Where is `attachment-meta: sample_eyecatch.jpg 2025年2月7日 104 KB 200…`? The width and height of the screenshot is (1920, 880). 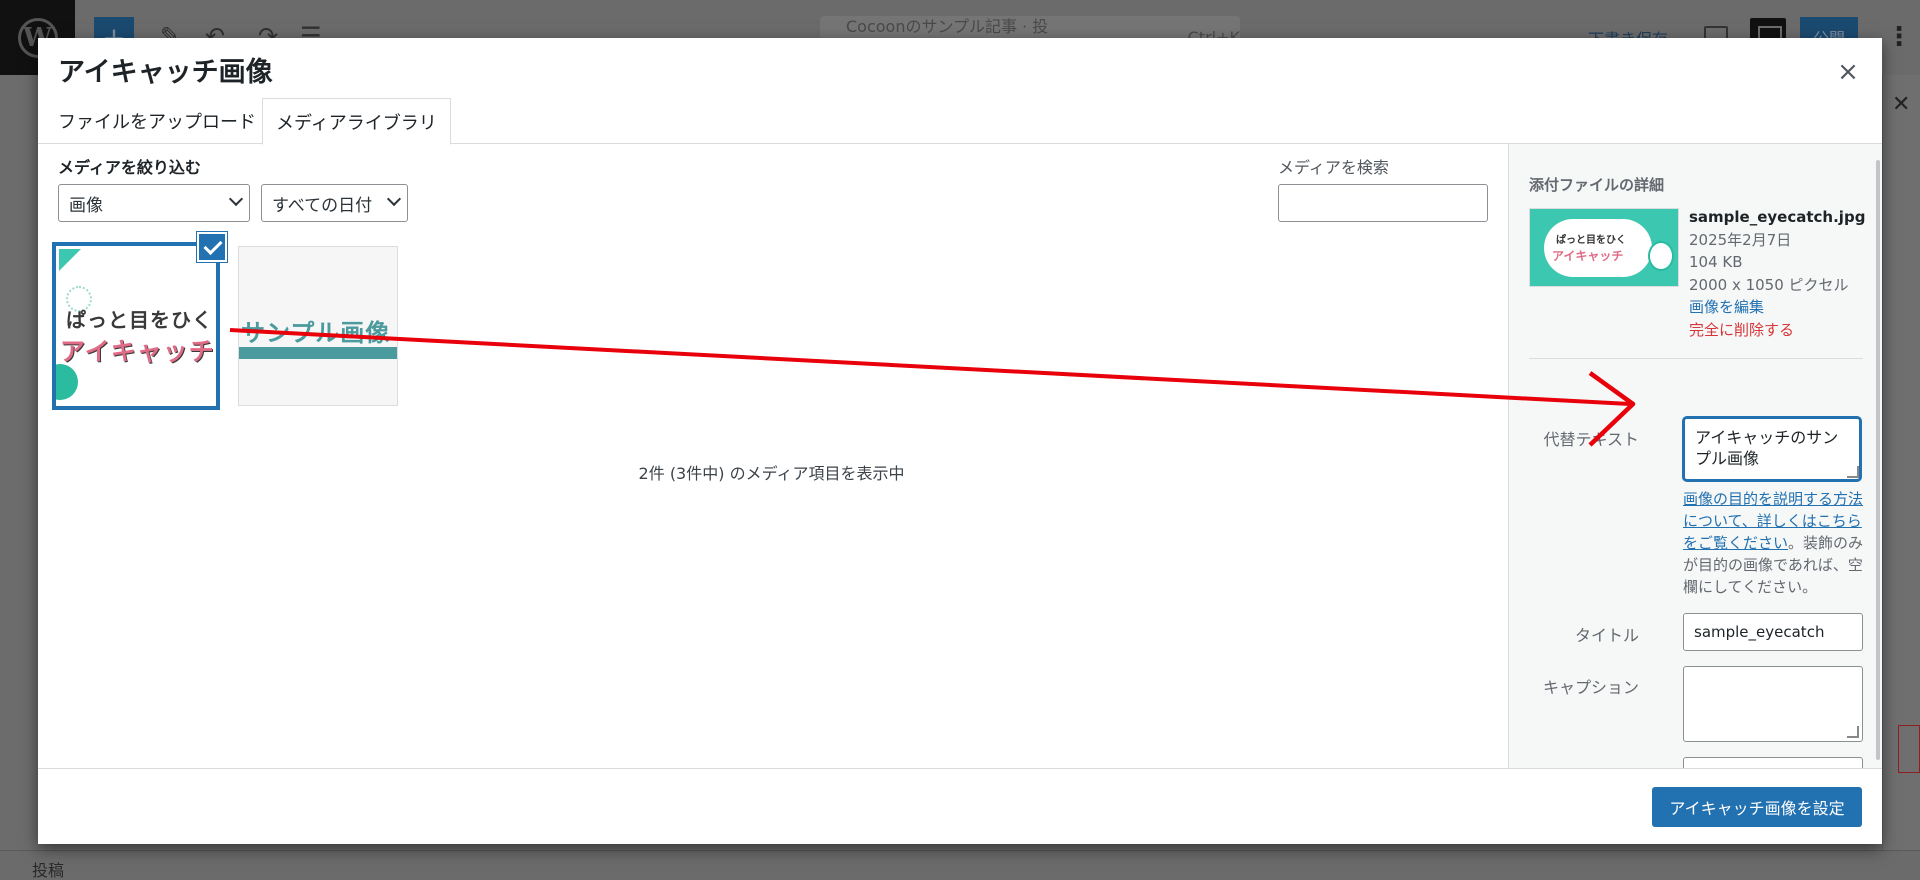
attachment-meta: sample_eyecatch.jpg 2025年2月7日 104 KB 200… is located at coordinates (1777, 273).